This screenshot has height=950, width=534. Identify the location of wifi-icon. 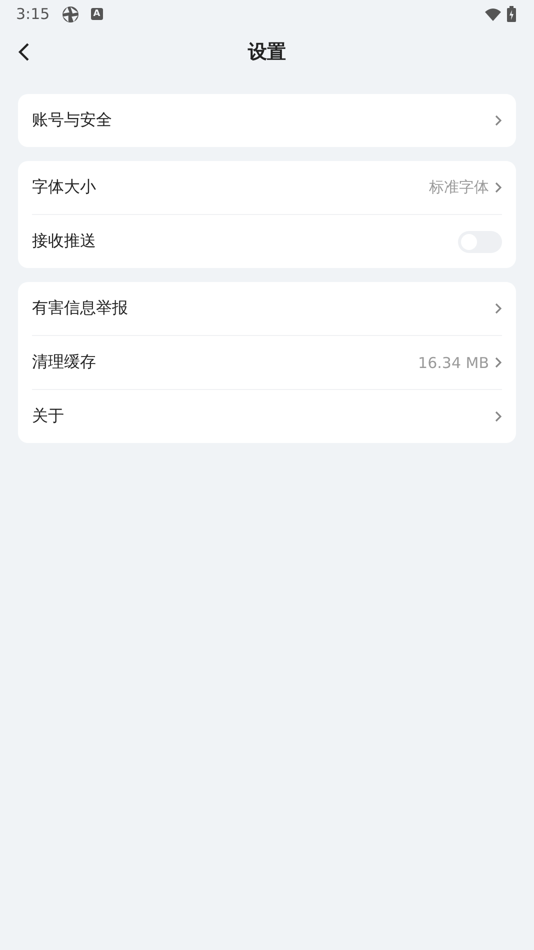
(493, 14).